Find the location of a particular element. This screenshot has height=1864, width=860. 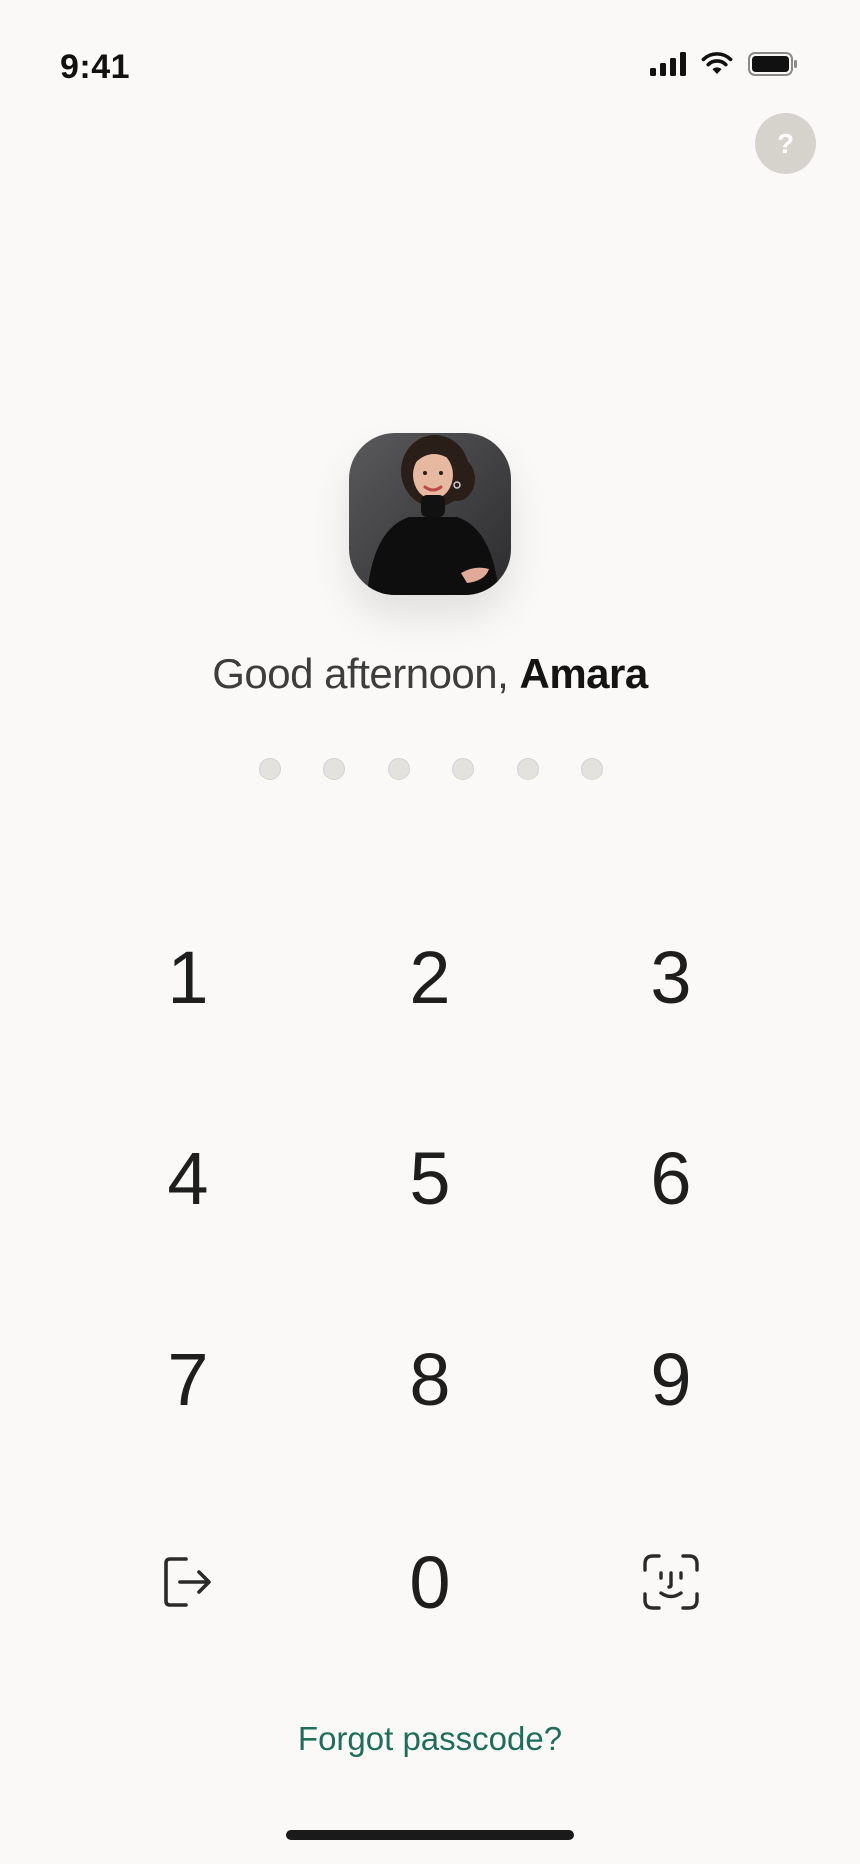

sign-out-icon is located at coordinates (187, 1582).